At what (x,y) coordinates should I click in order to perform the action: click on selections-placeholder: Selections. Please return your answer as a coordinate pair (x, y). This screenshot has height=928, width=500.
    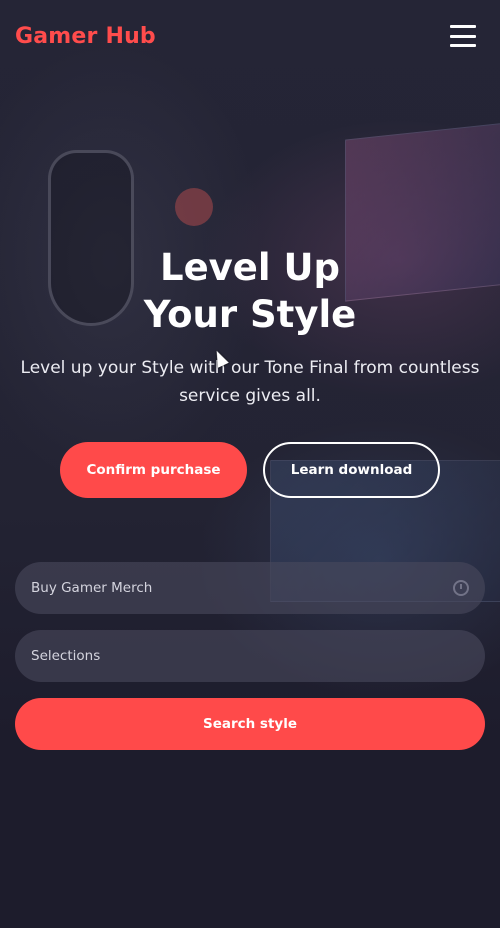
    Looking at the image, I should click on (66, 656).